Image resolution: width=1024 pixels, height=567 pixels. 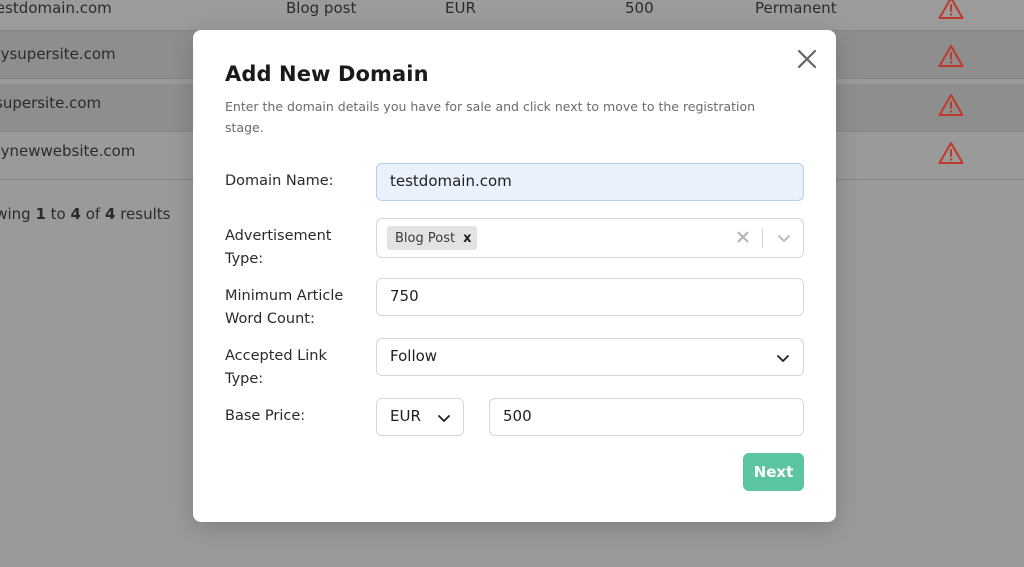 What do you see at coordinates (425, 238) in the screenshot?
I see `selected-tag-label: Blog Post` at bounding box center [425, 238].